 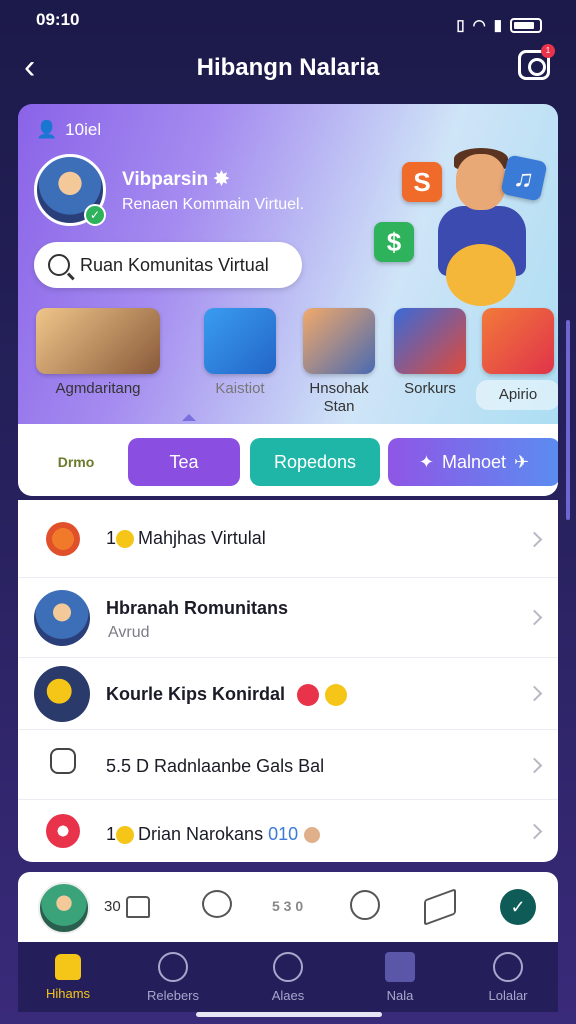 I want to click on smile-emoji-icon, so click(x=336, y=695).